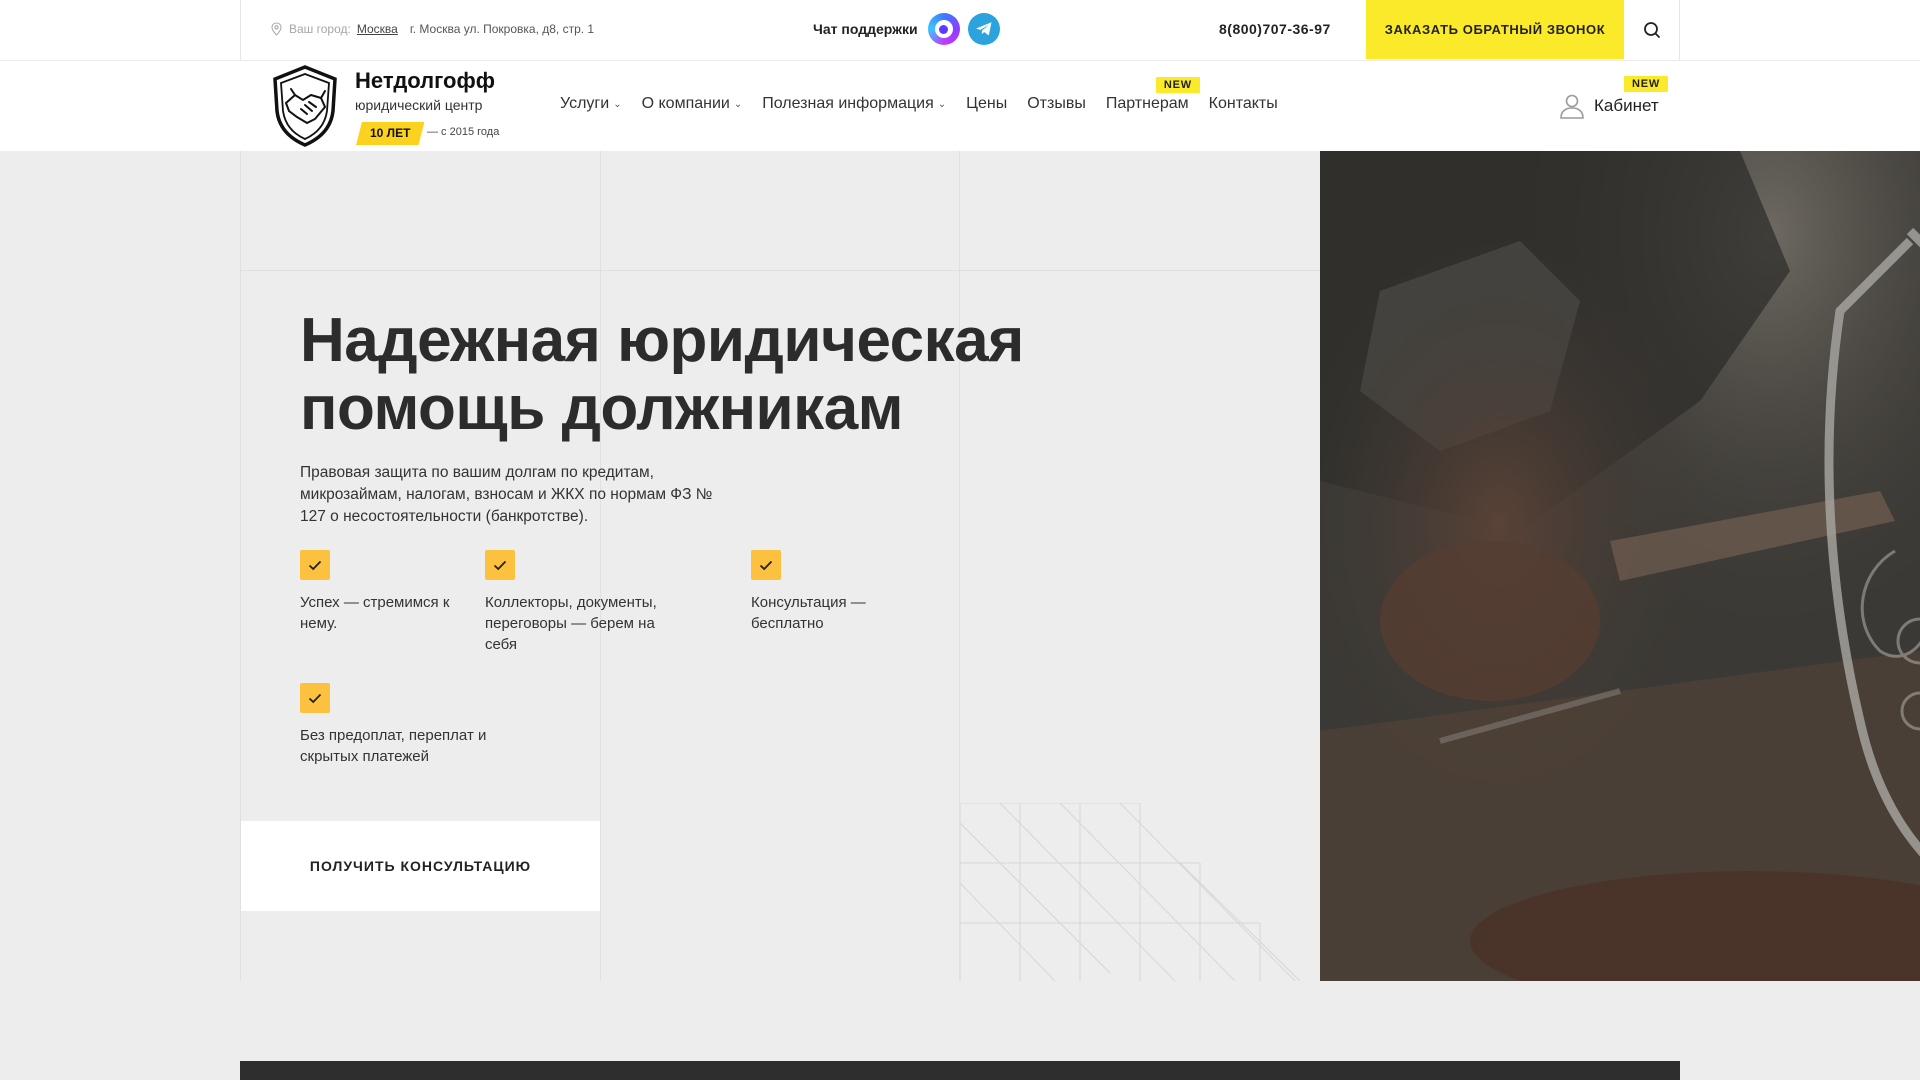 This screenshot has height=1080, width=1920. I want to click on city-label: Ваш город:, so click(320, 29).